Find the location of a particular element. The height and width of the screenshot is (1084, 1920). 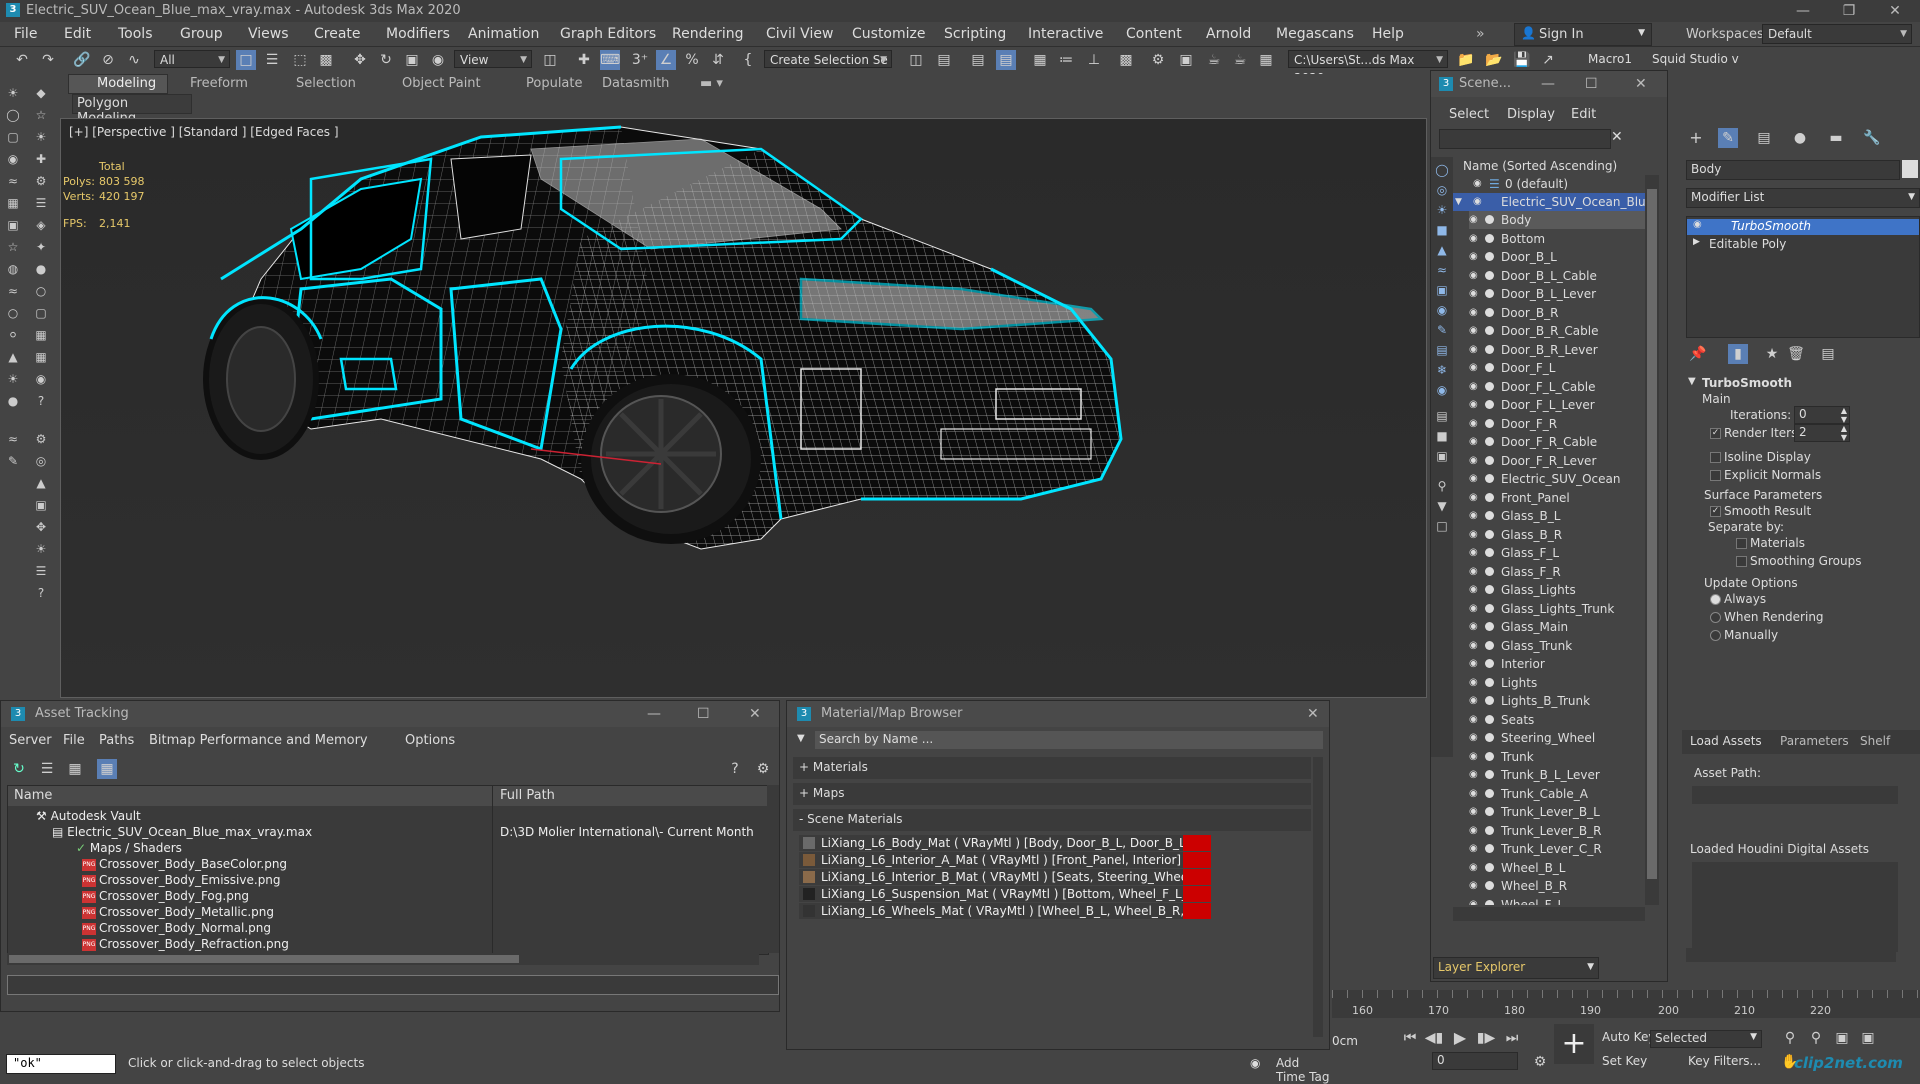

chevron-down-icon: ▼ is located at coordinates (1458, 202).